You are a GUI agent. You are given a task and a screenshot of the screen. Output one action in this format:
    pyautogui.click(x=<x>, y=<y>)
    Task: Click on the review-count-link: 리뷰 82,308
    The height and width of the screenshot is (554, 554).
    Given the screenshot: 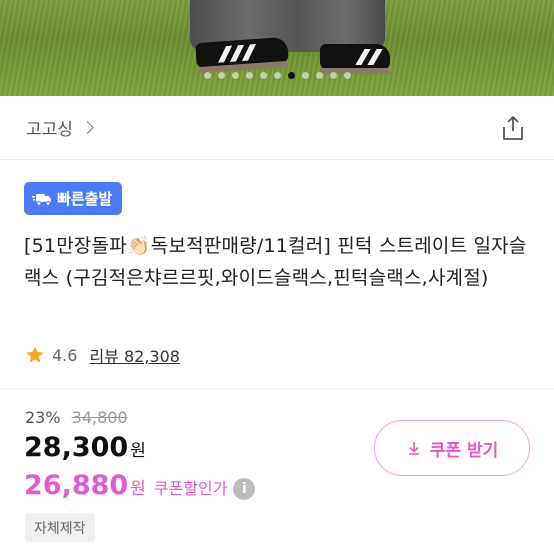 What is the action you would take?
    pyautogui.click(x=134, y=355)
    